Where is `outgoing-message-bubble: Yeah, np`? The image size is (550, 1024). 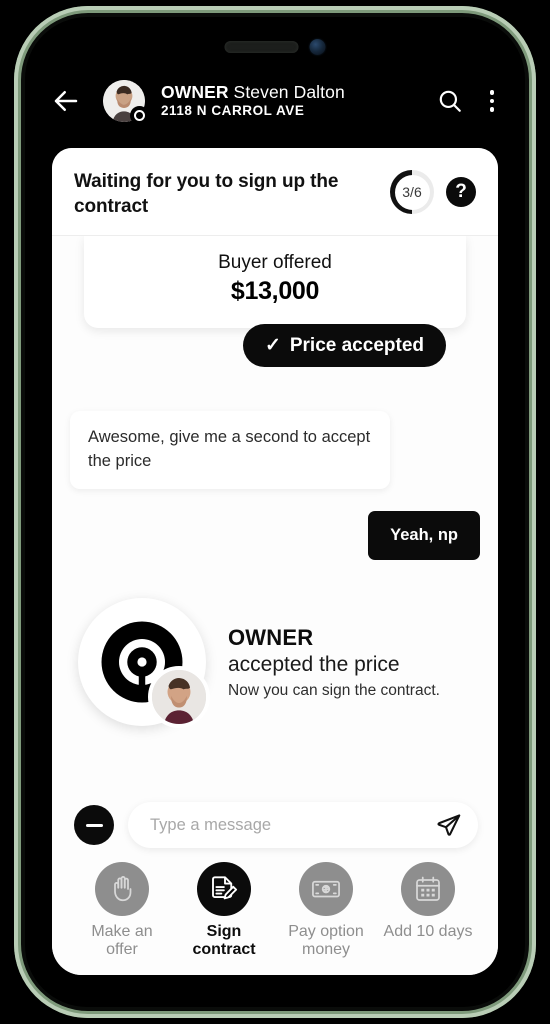
outgoing-message-bubble: Yeah, np is located at coordinates (424, 536).